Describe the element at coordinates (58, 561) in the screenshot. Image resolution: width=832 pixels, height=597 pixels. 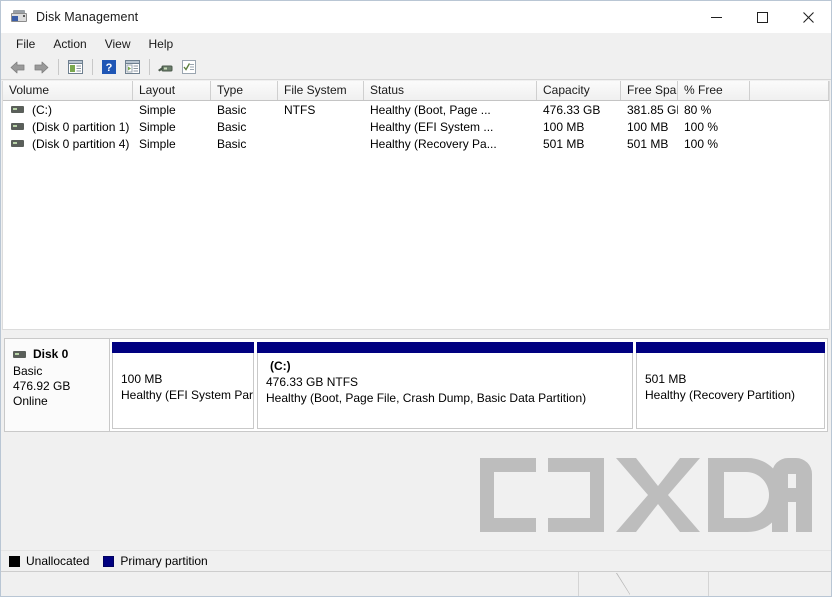
I see `legend-label-unallocated: Unallocated` at that location.